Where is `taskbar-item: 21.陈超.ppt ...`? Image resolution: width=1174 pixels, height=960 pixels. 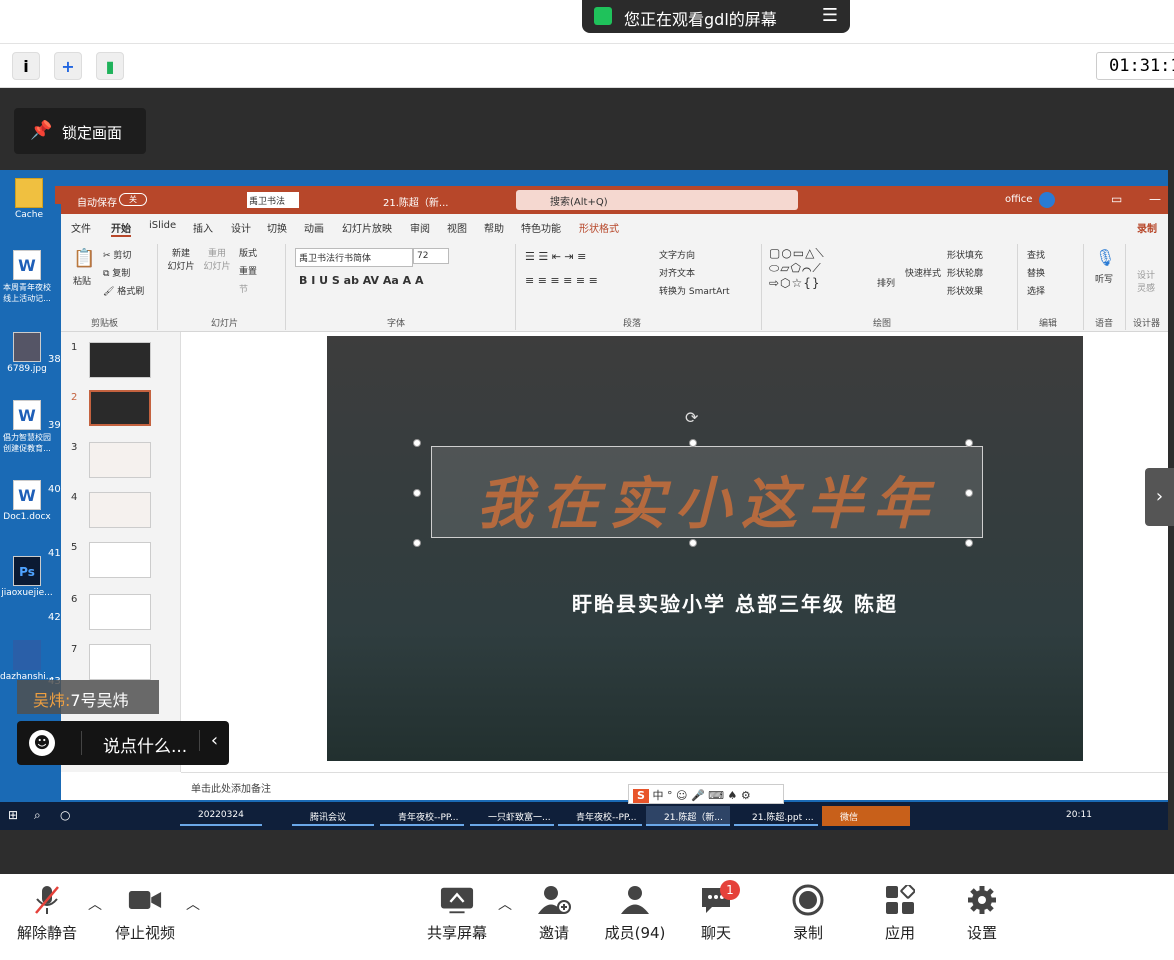 taskbar-item: 21.陈超.ppt ... is located at coordinates (776, 816).